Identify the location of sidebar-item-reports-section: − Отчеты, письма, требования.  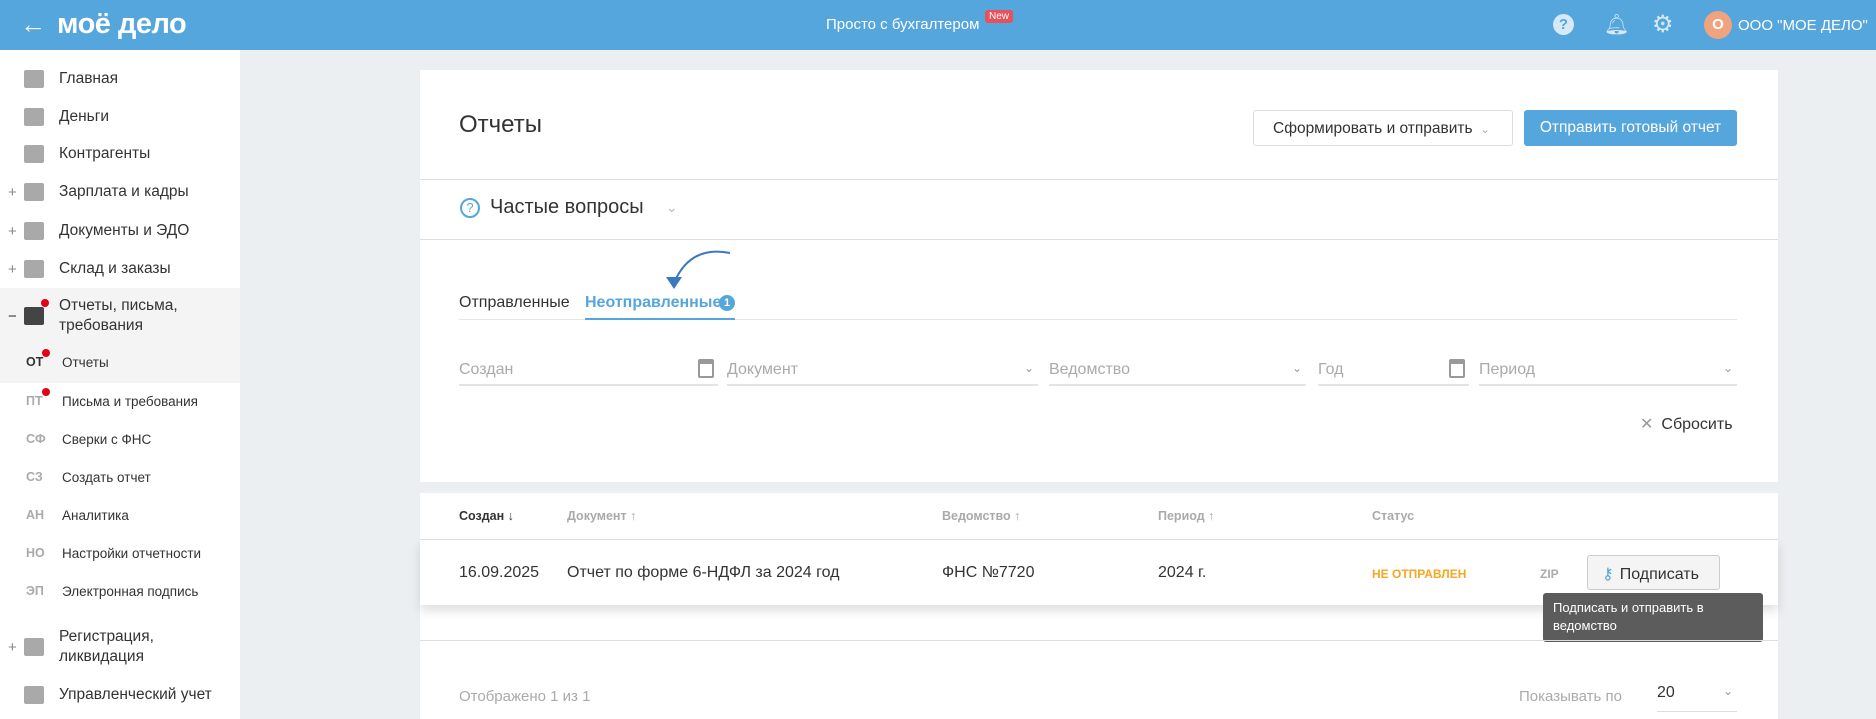
(120, 316).